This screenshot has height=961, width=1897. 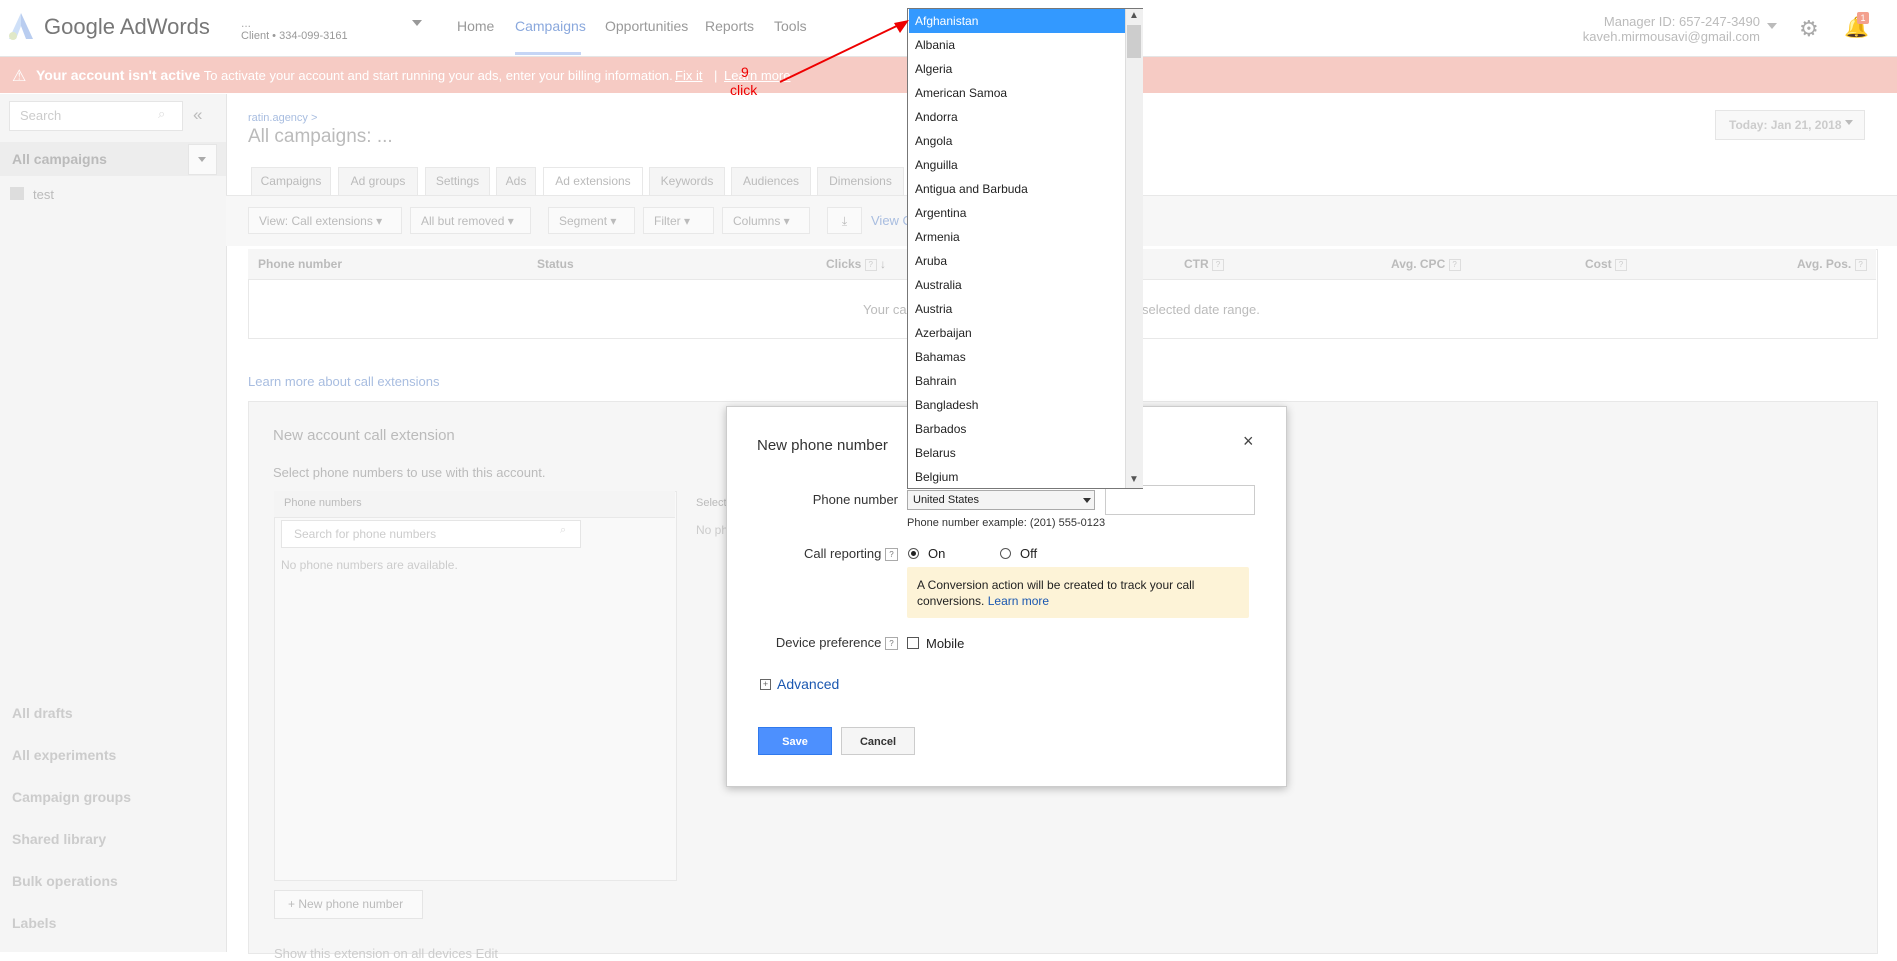 I want to click on status-filter-button: All but removed ▾, so click(x=470, y=220).